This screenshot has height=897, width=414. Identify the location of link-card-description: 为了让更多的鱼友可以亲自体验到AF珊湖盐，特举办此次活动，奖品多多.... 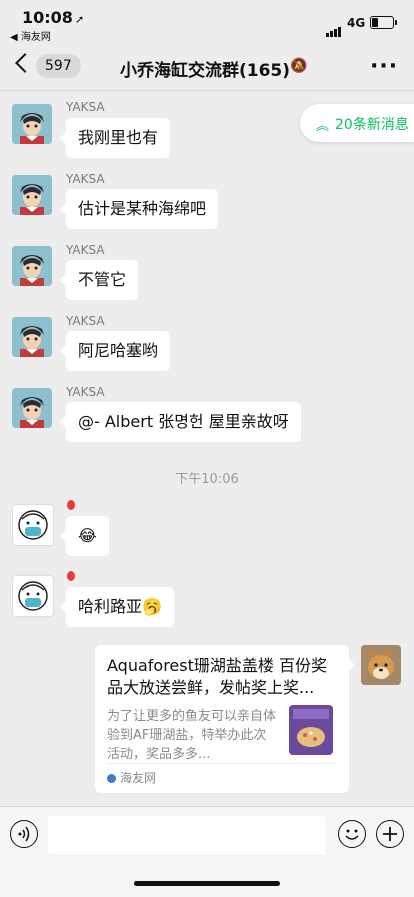
(192, 735).